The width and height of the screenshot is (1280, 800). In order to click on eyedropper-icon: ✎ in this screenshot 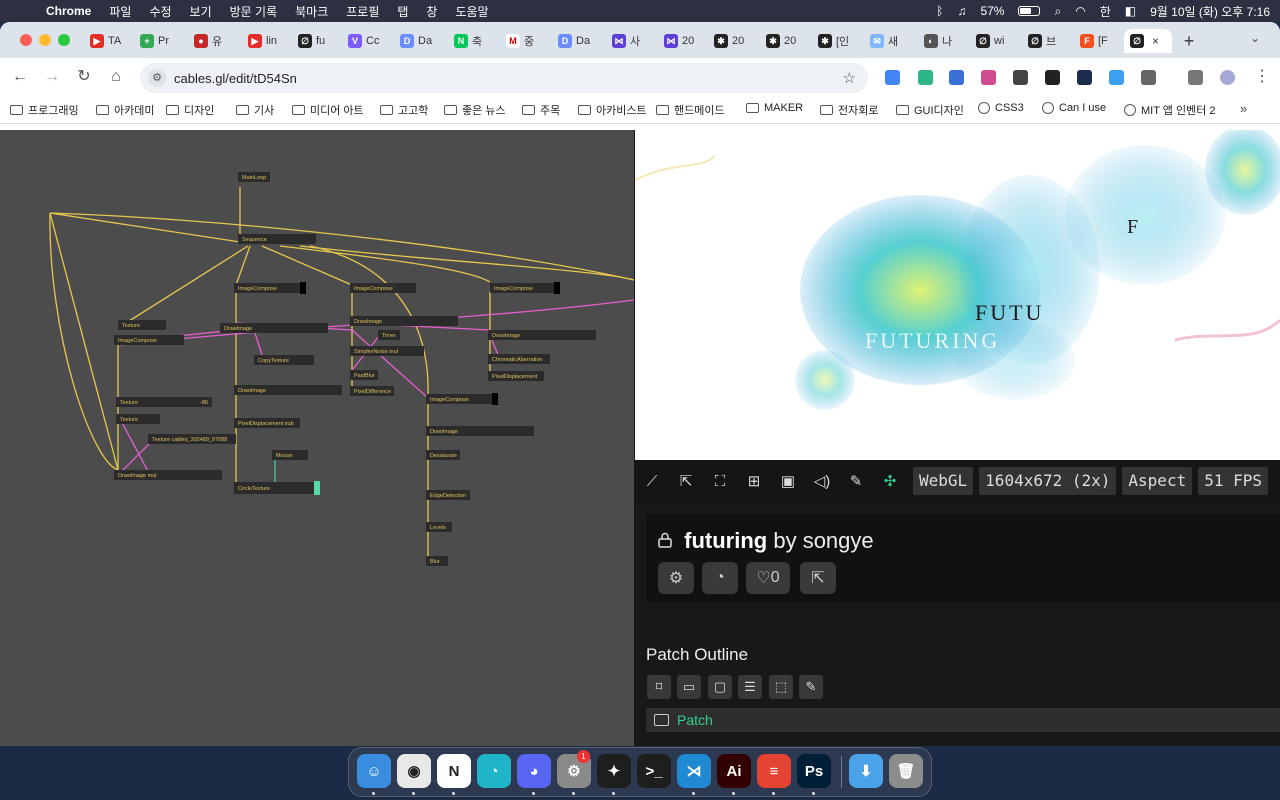, I will do `click(811, 687)`.